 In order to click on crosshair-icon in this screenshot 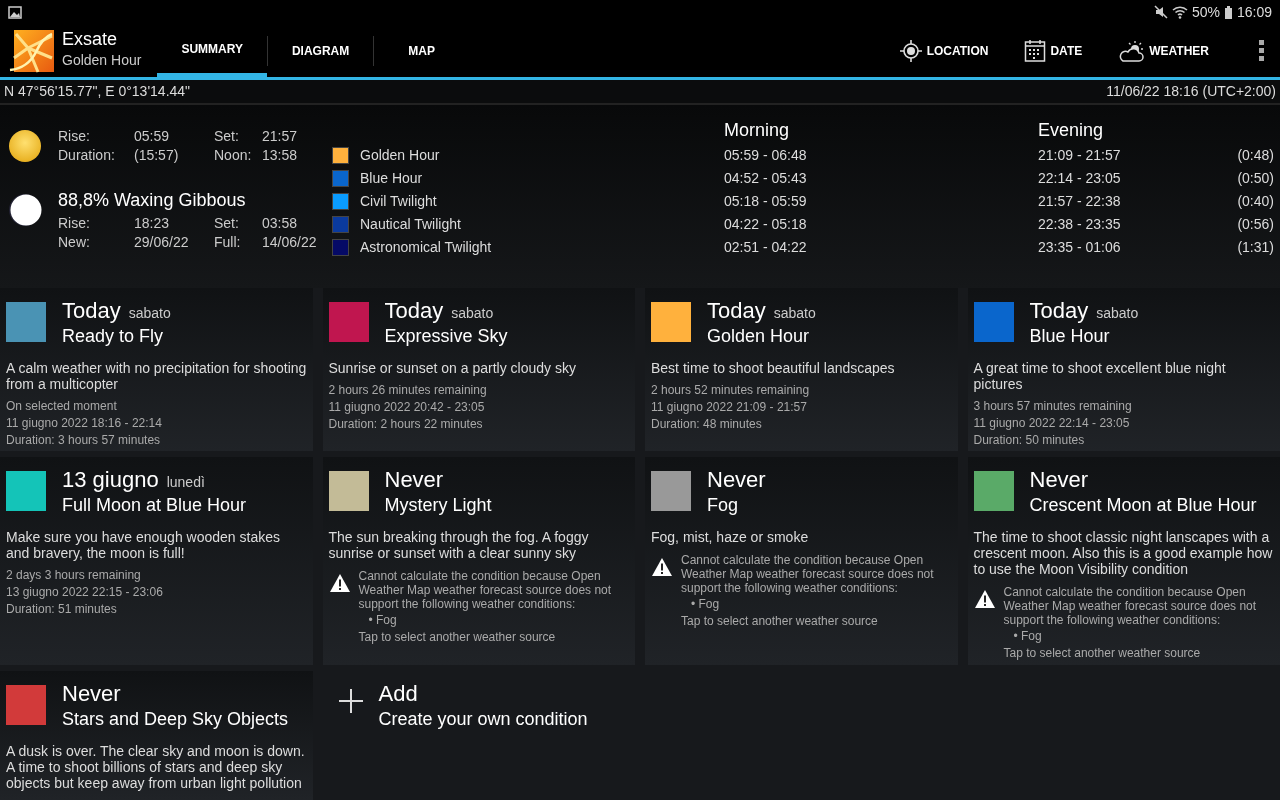, I will do `click(910, 50)`.